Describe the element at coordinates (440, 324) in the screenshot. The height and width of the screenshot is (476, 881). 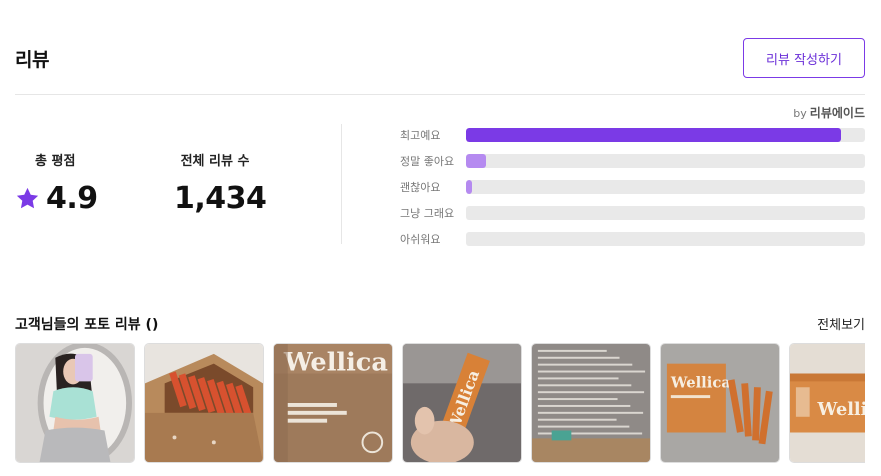
I see `photo-reviews-header: 고객님들의 포토 리뷰 () 전체보기` at that location.